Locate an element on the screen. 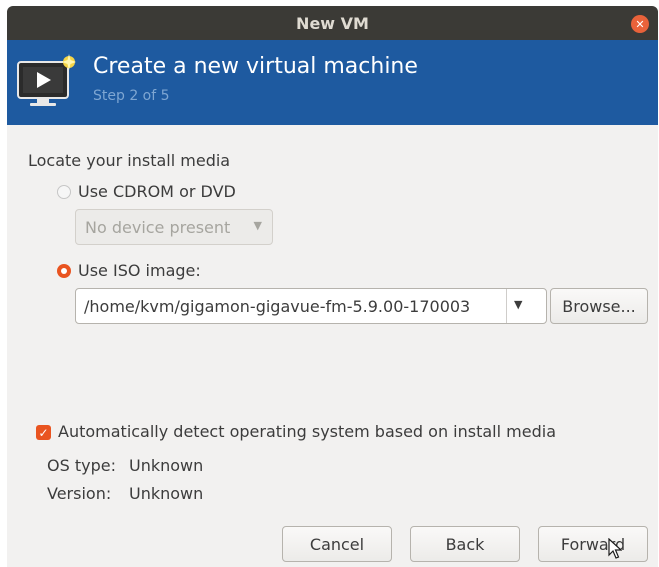  wizard-banner: Create a new virtual machine Step 2 of 5 is located at coordinates (332, 82).